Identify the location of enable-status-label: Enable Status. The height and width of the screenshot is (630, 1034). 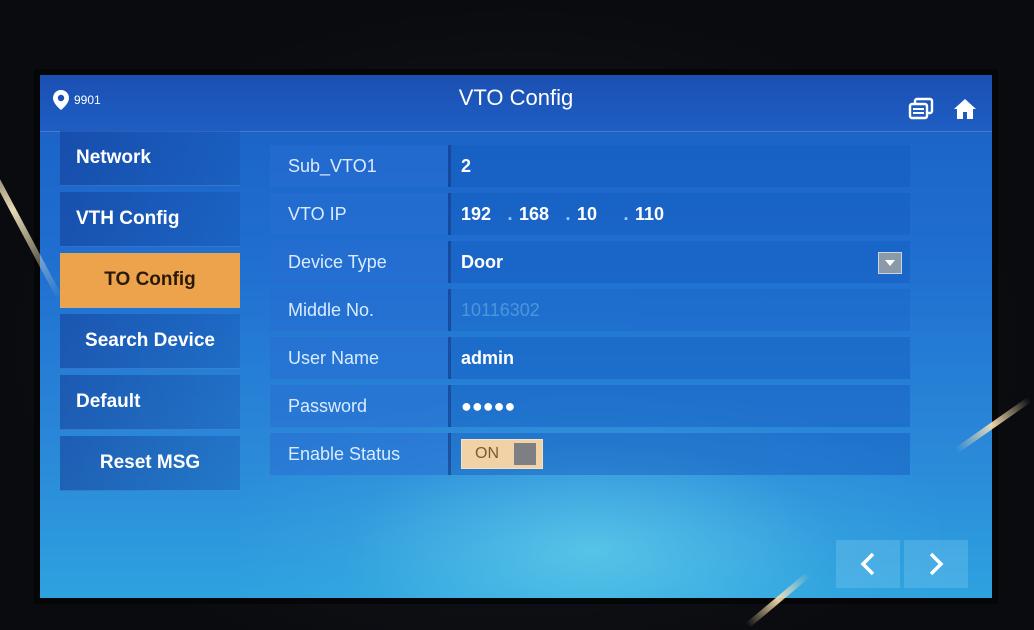
(360, 454).